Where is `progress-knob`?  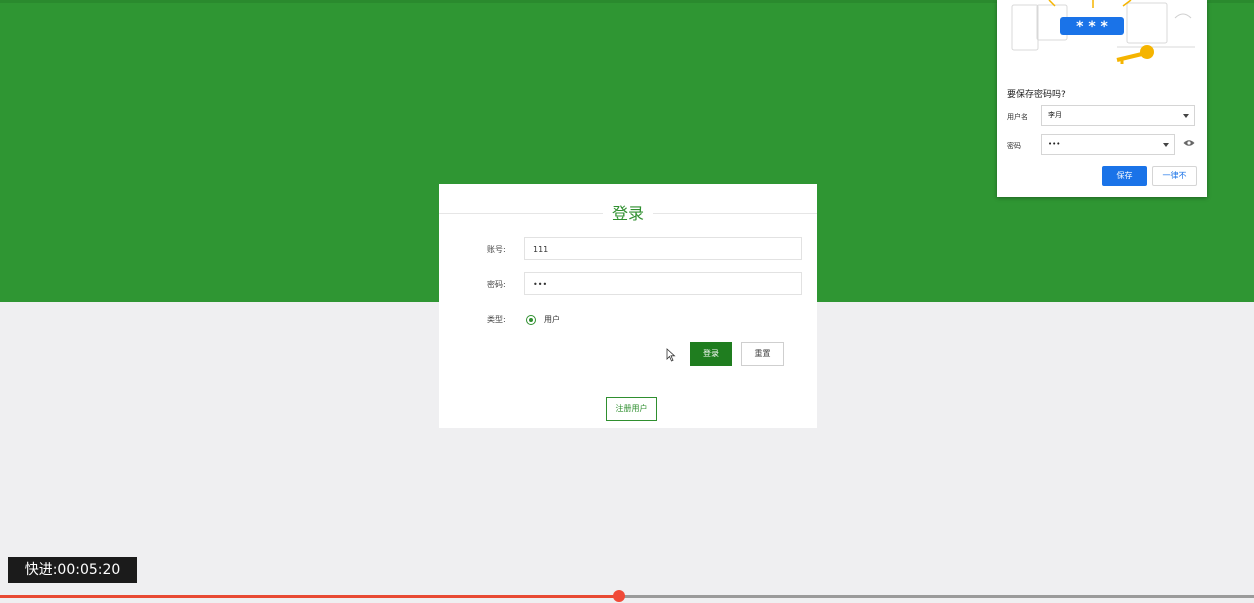
progress-knob is located at coordinates (619, 596).